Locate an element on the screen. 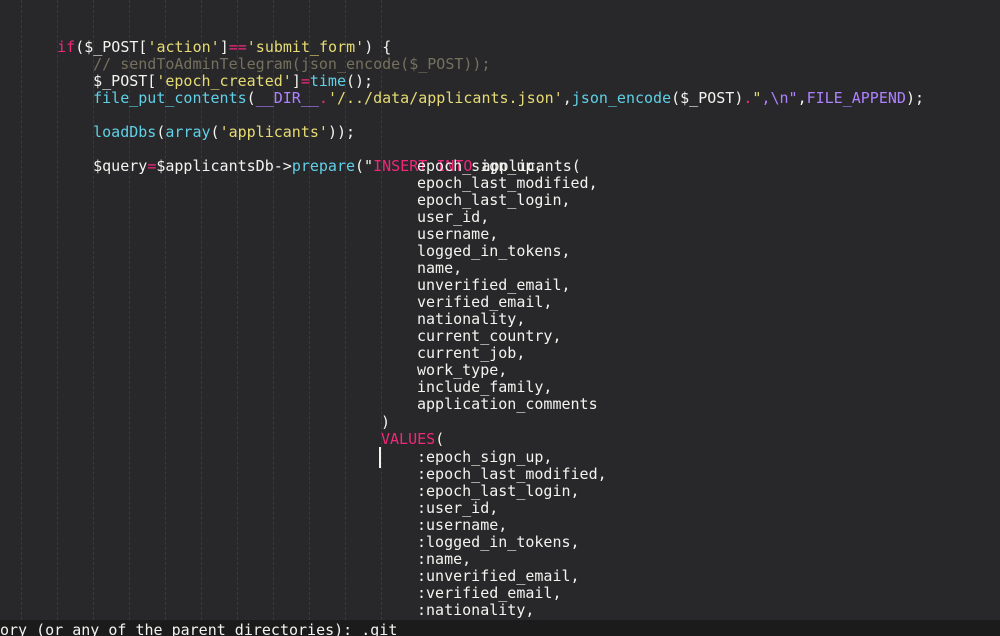  code-line: work_type, is located at coordinates (253, 370).